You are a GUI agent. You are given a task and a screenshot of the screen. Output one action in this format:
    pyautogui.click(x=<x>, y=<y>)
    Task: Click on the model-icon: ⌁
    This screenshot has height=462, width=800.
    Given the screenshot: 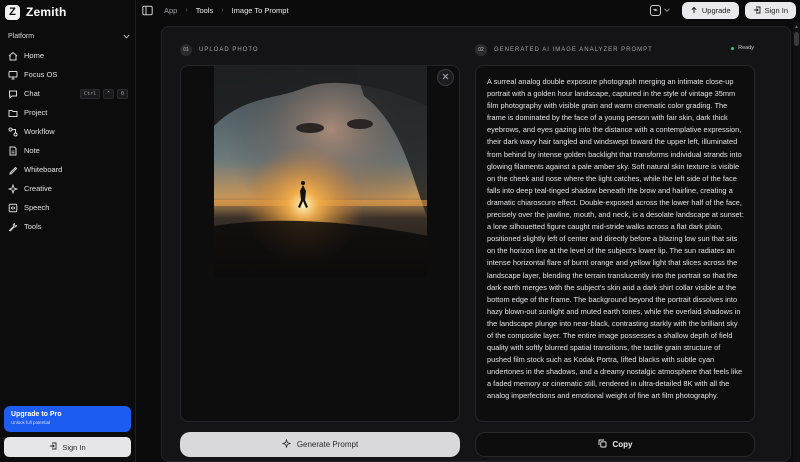 What is the action you would take?
    pyautogui.click(x=655, y=10)
    